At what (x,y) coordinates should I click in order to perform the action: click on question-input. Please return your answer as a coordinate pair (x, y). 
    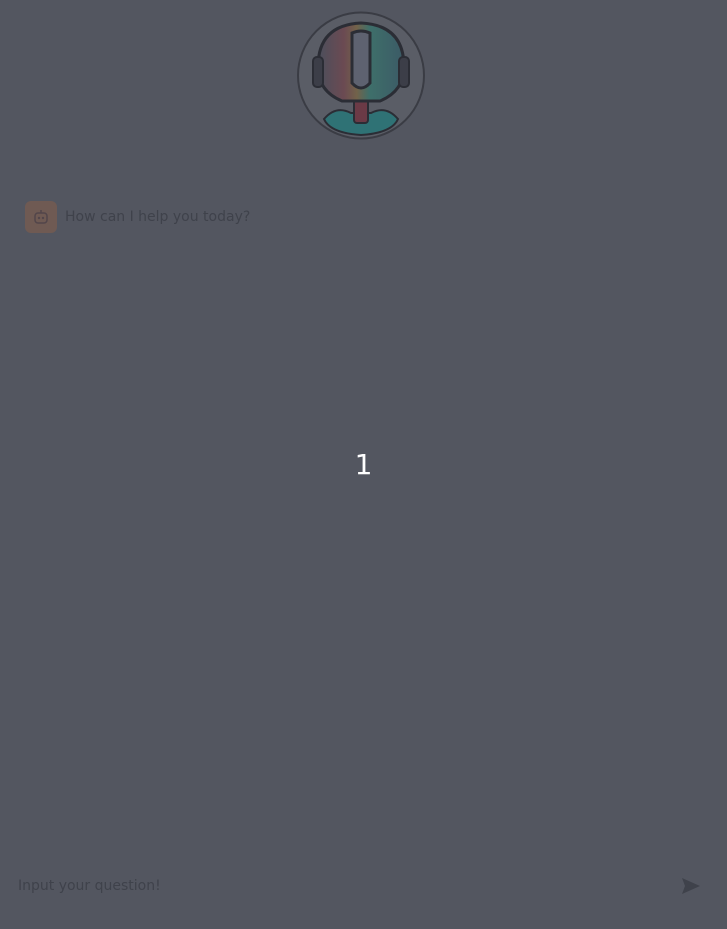
    Looking at the image, I should click on (330, 886).